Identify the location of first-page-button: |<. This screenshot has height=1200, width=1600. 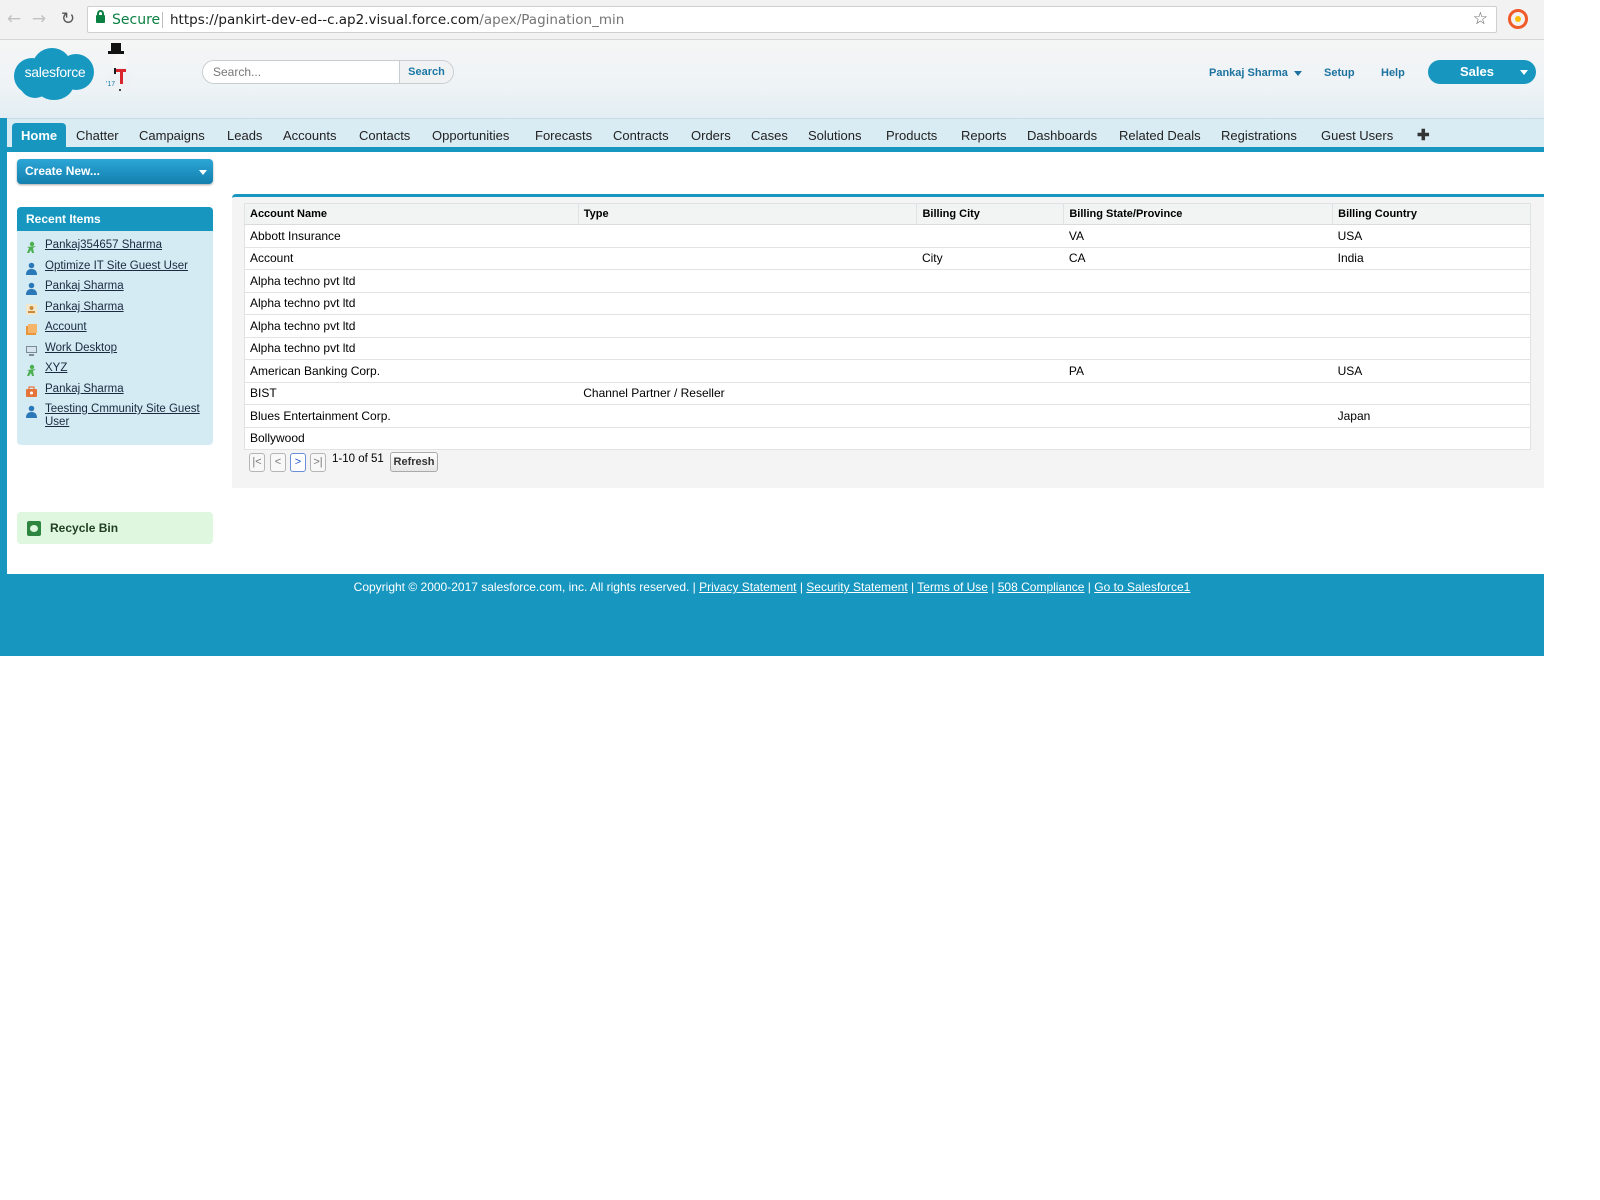
(257, 462).